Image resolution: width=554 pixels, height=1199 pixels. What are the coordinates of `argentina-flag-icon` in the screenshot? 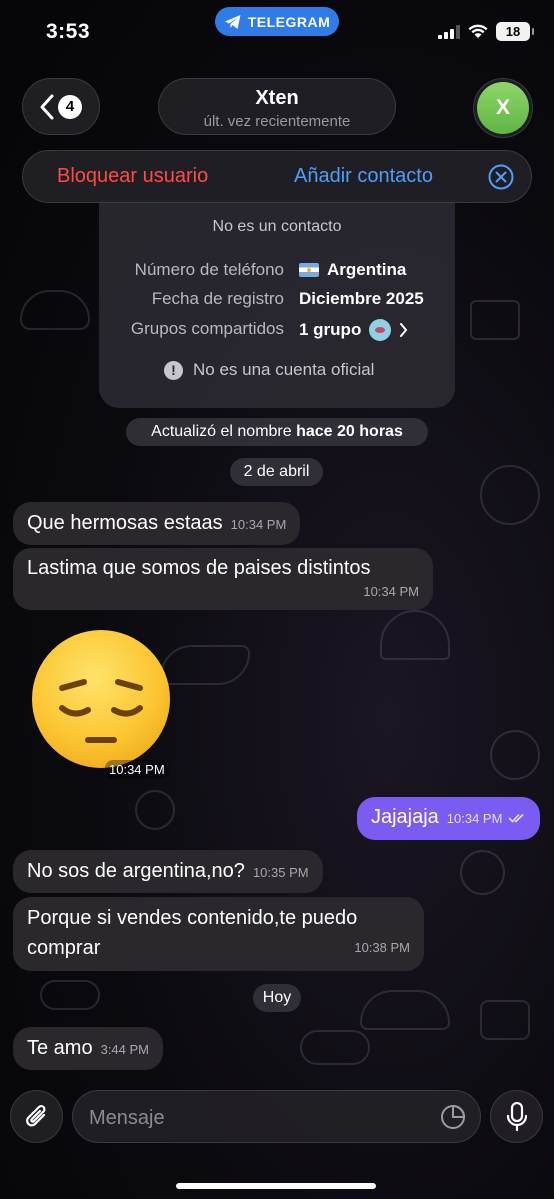 It's located at (309, 270).